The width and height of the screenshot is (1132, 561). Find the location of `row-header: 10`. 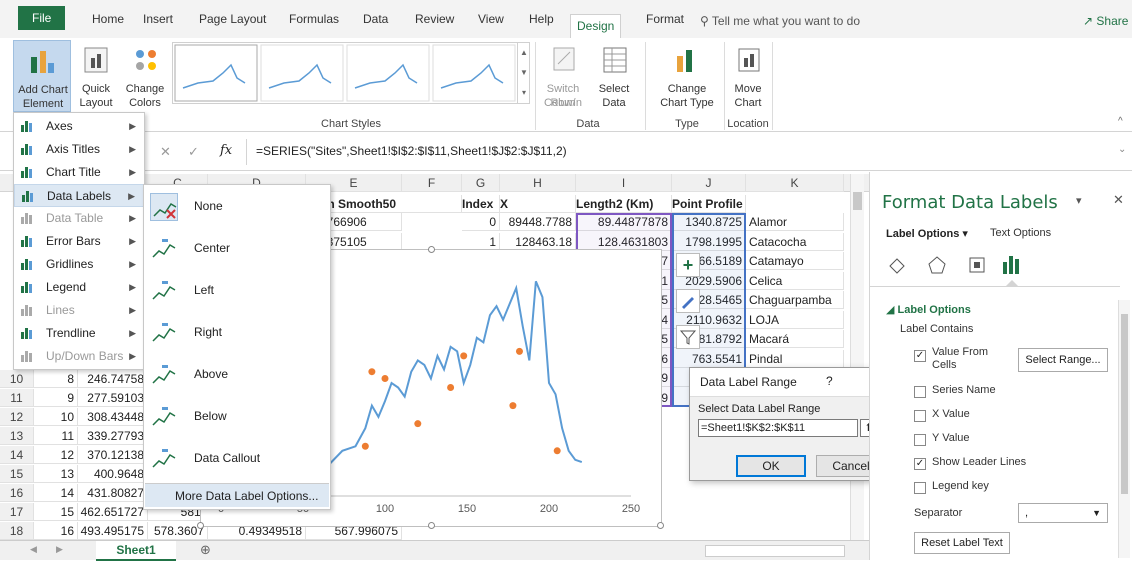

row-header: 10 is located at coordinates (17, 379).